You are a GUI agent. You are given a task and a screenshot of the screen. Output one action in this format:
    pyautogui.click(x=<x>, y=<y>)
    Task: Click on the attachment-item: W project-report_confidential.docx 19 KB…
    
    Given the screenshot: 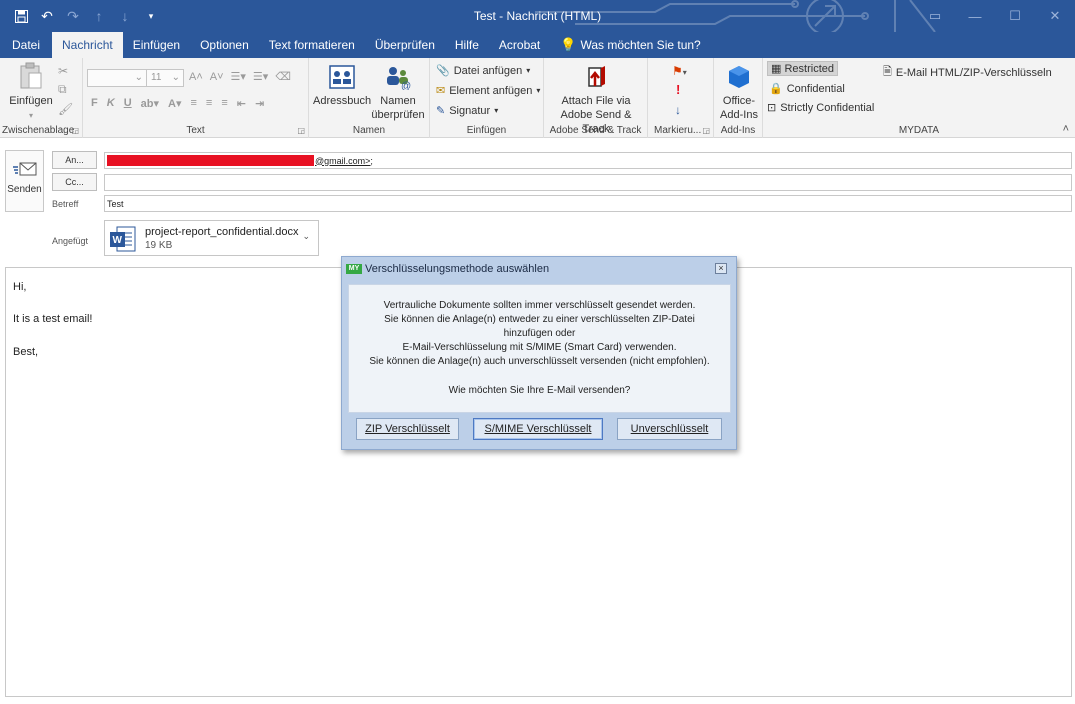 What is the action you would take?
    pyautogui.click(x=211, y=238)
    